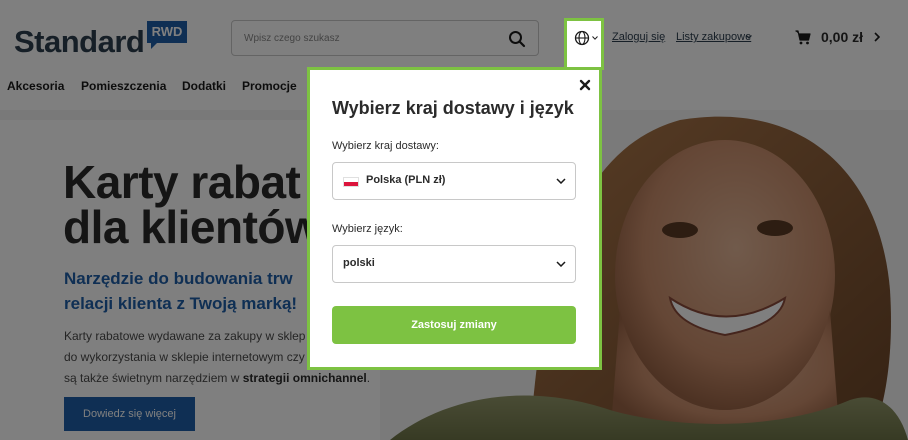  What do you see at coordinates (367, 229) in the screenshot?
I see `language-label: Wybierz język:` at bounding box center [367, 229].